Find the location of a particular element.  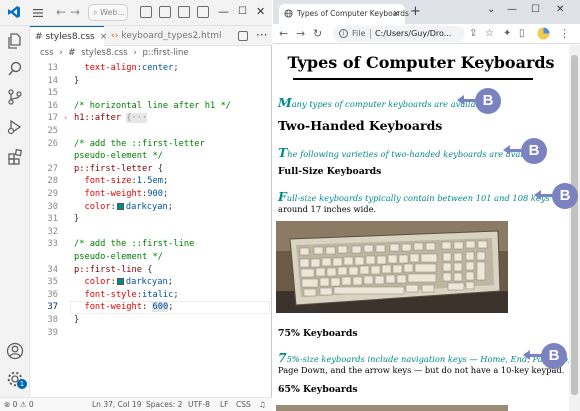

extensions-puzzle-icon: ✦ is located at coordinates (507, 34).